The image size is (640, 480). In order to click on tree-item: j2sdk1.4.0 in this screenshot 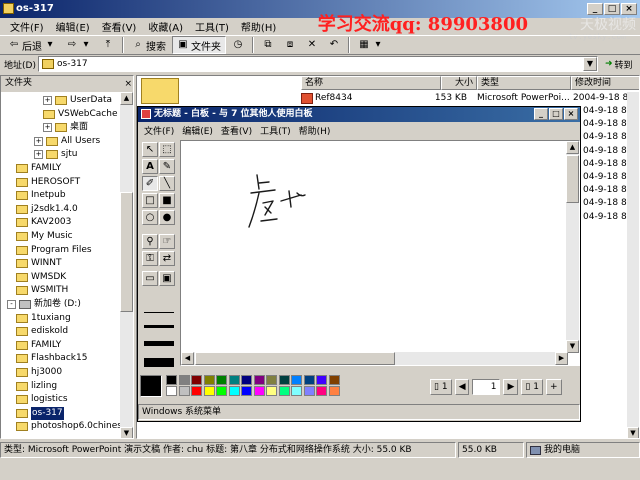, I will do `click(47, 209)`.